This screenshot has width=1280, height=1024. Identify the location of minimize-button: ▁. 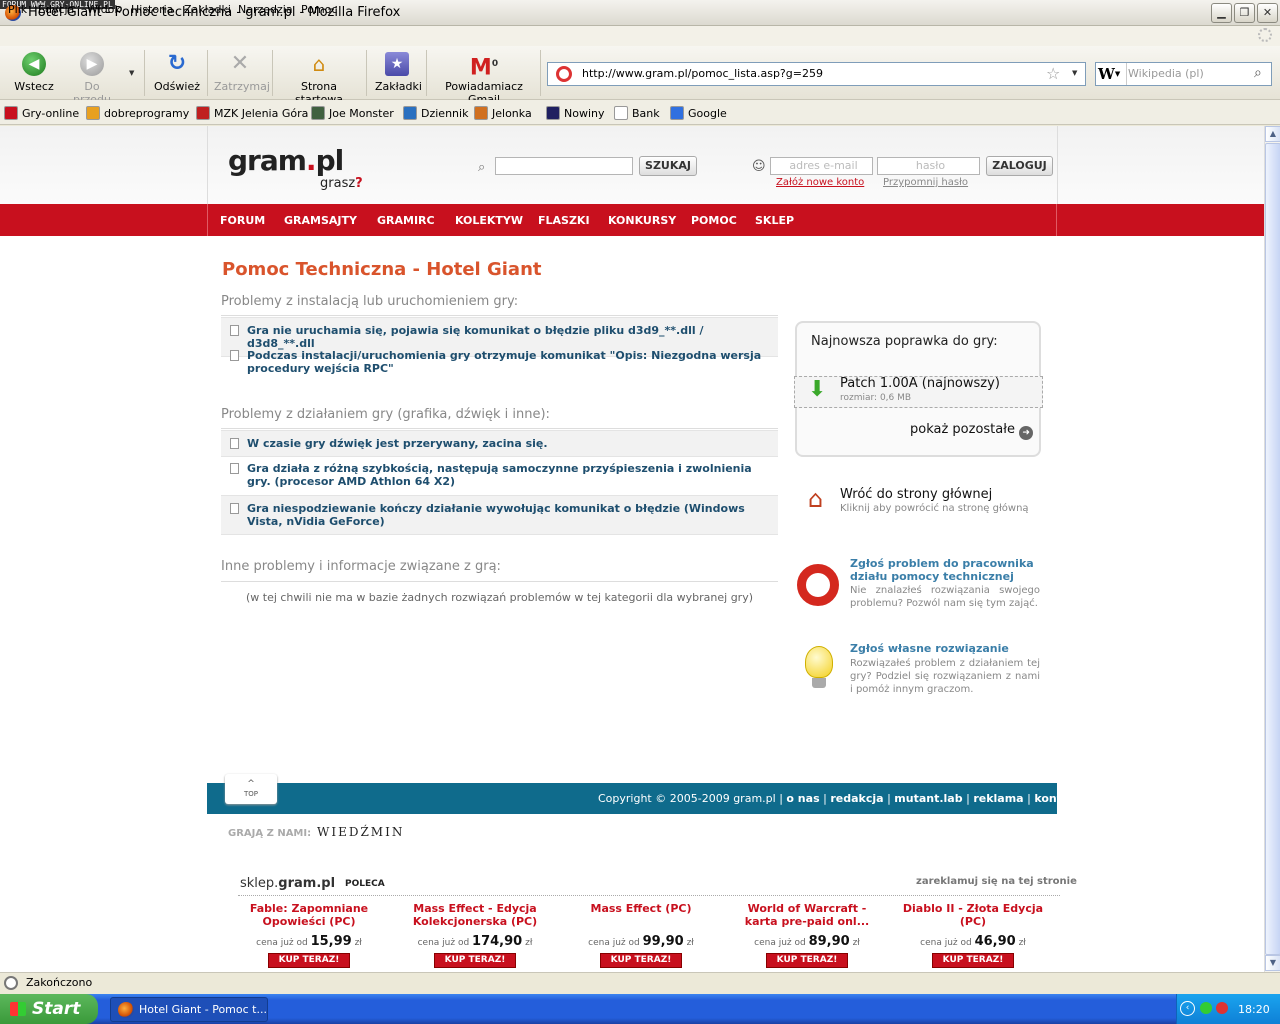
(1221, 13).